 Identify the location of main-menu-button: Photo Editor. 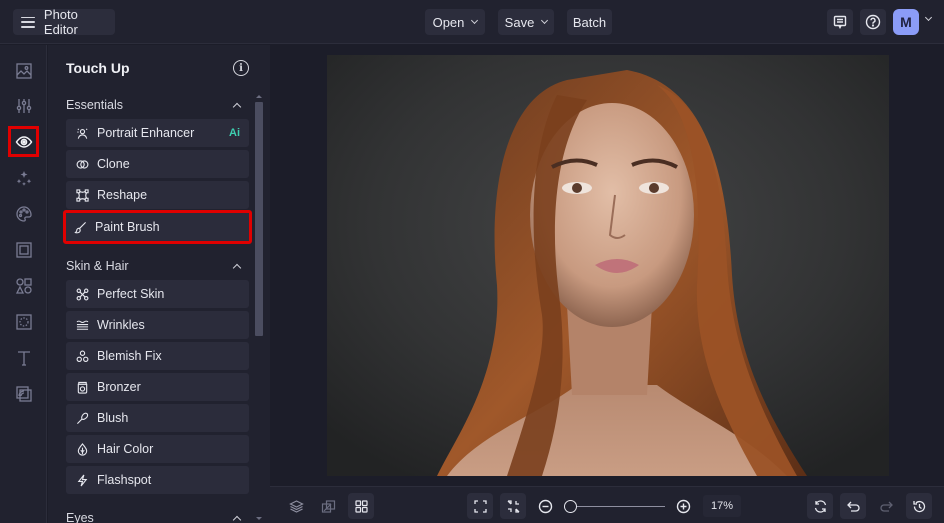
(64, 22).